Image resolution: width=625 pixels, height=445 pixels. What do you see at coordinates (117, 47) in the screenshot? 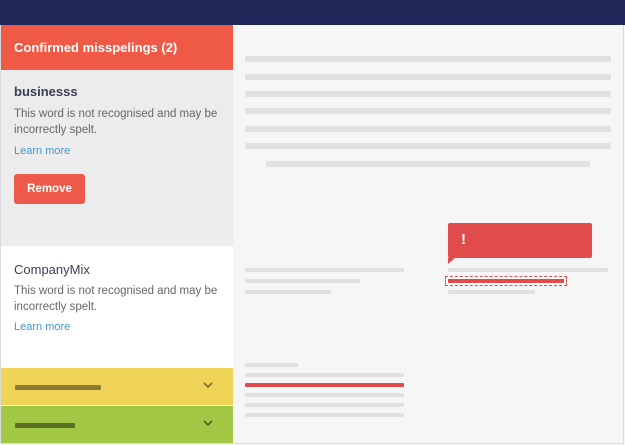
I see `panel-header: Confirmed misspelings (2)` at bounding box center [117, 47].